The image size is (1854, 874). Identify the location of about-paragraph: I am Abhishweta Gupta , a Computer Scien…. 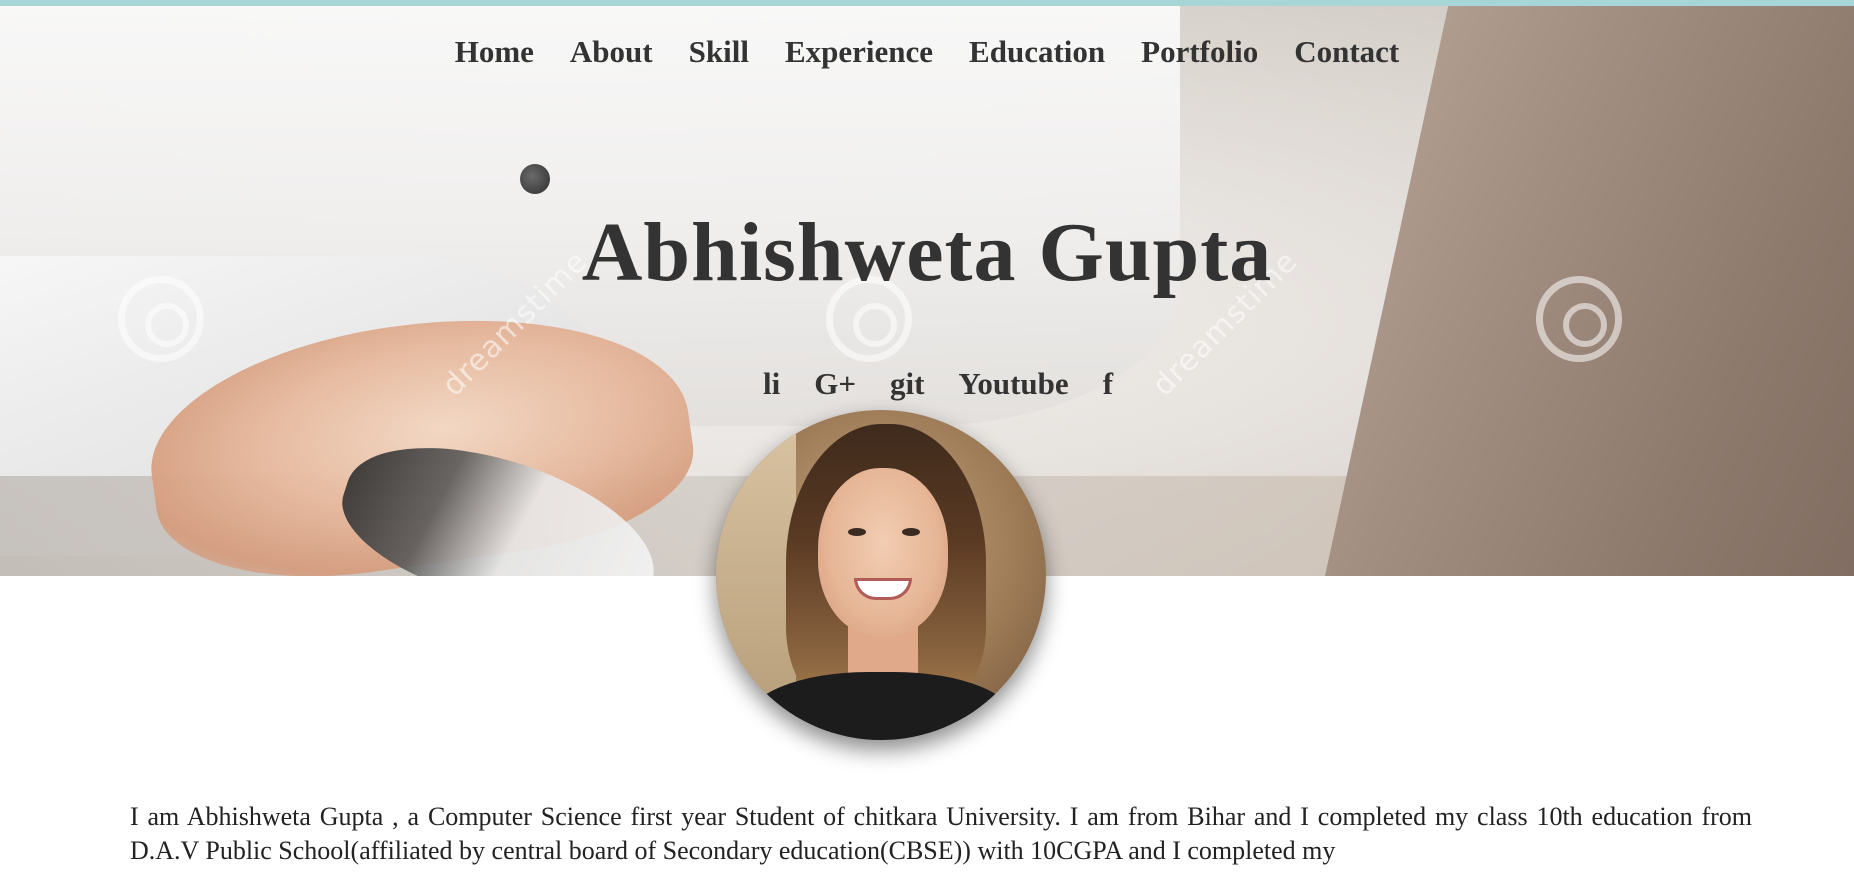
(941, 833).